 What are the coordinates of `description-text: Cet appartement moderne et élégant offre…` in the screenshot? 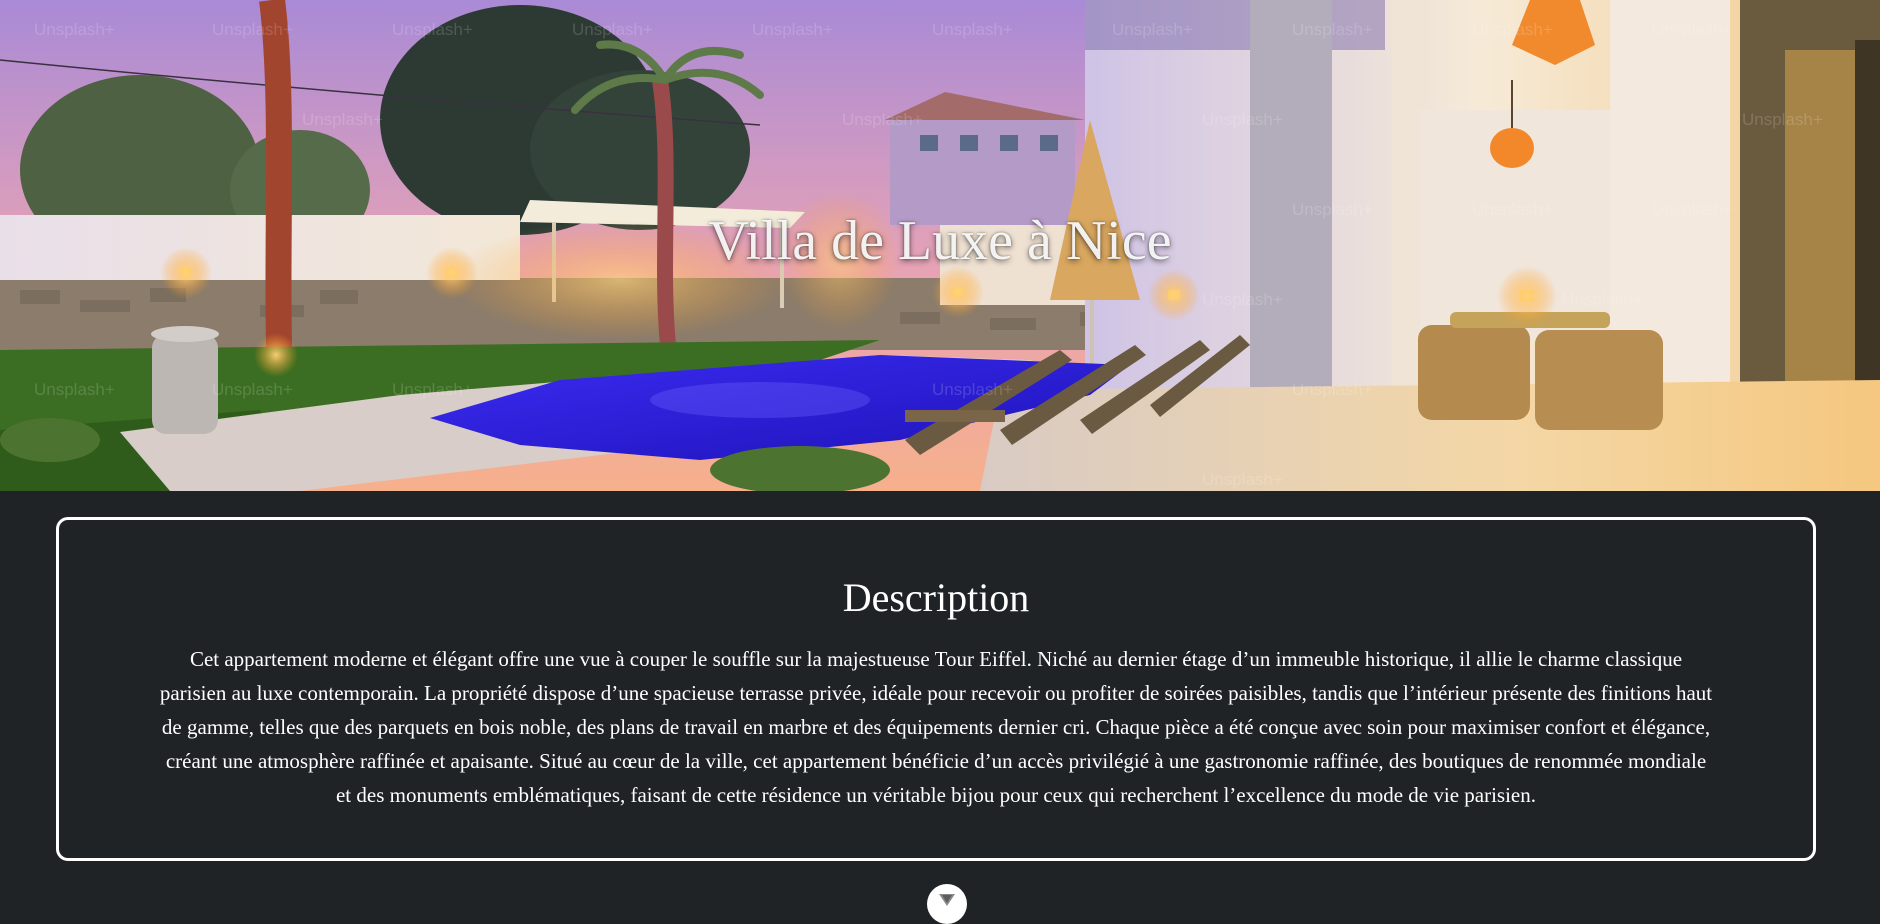 It's located at (936, 727).